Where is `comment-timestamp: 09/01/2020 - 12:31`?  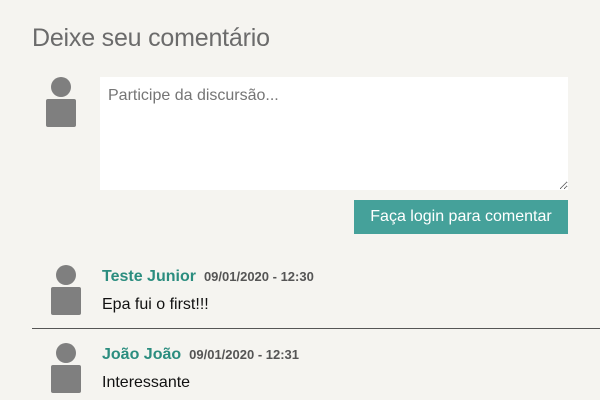 comment-timestamp: 09/01/2020 - 12:31 is located at coordinates (244, 354).